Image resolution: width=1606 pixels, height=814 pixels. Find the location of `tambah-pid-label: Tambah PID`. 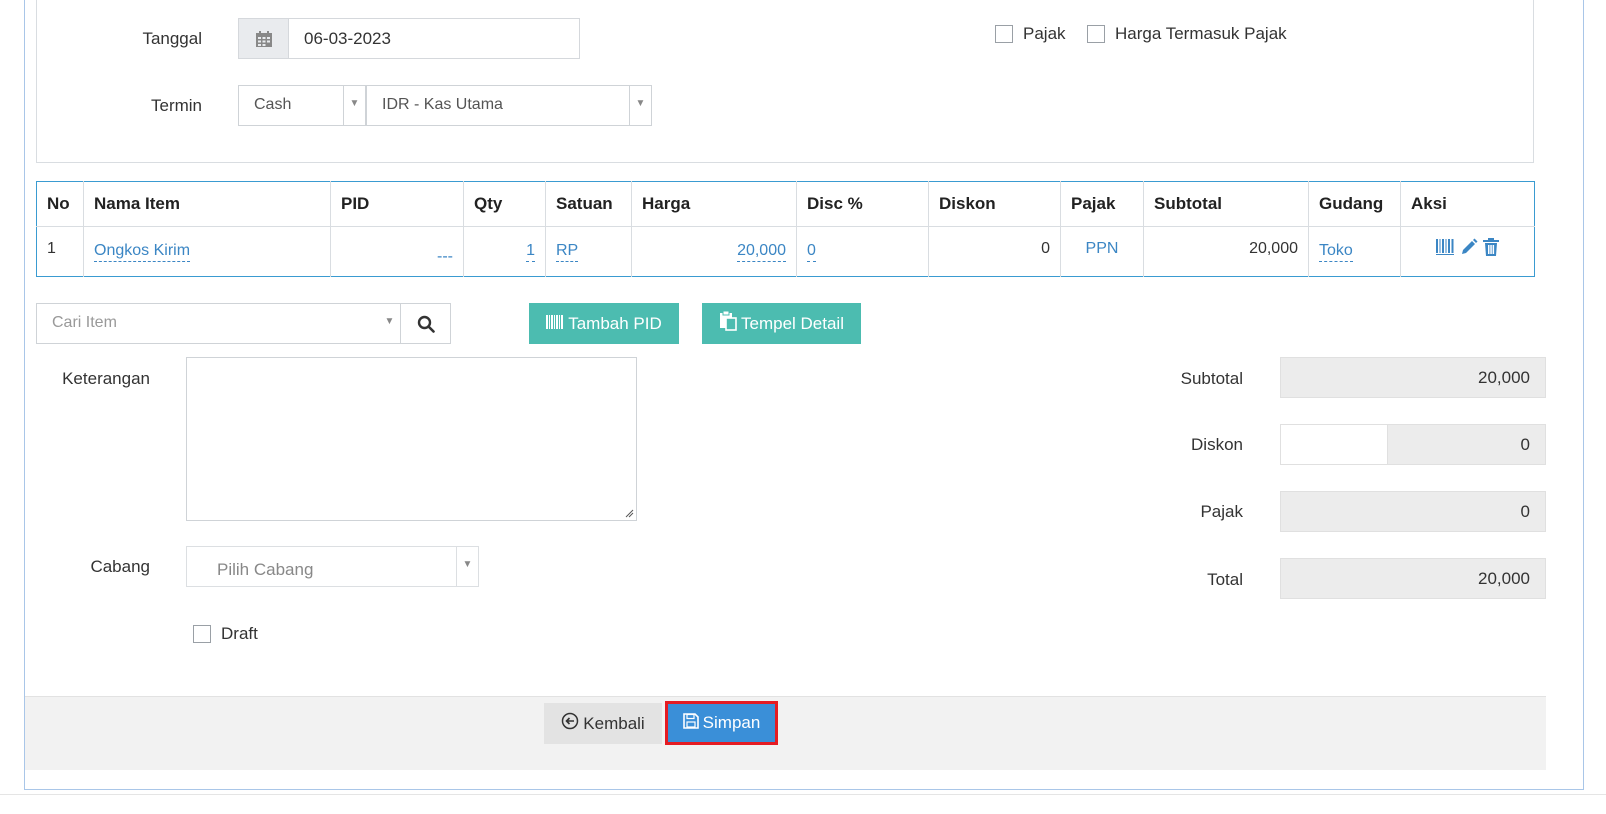

tambah-pid-label: Tambah PID is located at coordinates (615, 323).